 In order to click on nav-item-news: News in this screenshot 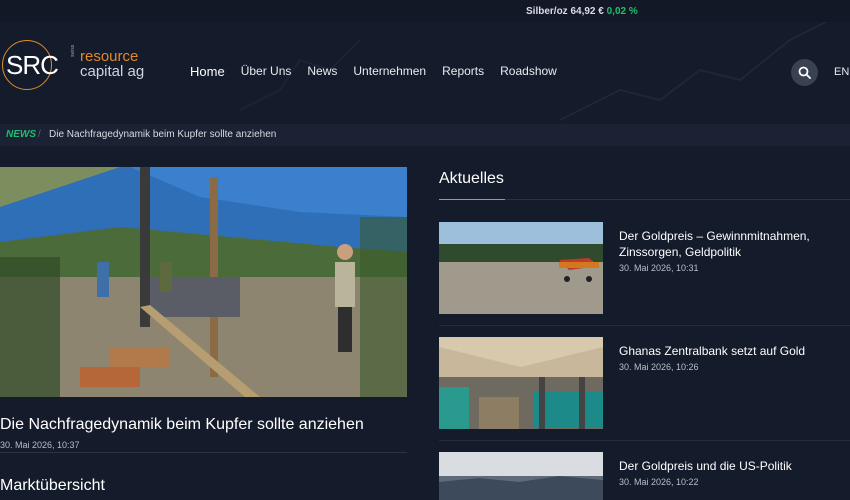, I will do `click(322, 71)`.